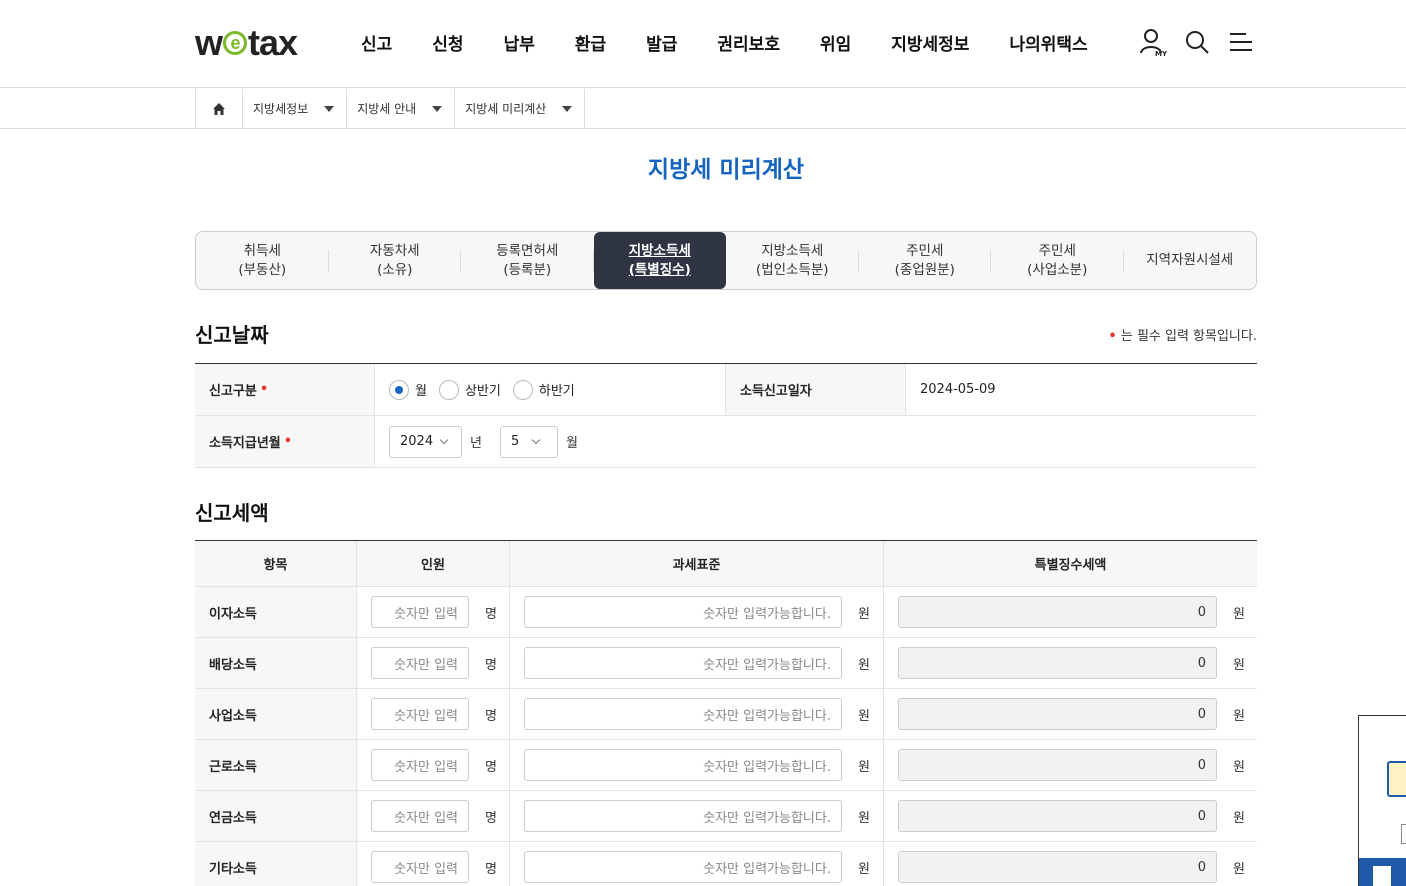 The image size is (1406, 886). What do you see at coordinates (295, 108) in the screenshot?
I see `breadcrumb-item-local-tax-info: 지방세정보` at bounding box center [295, 108].